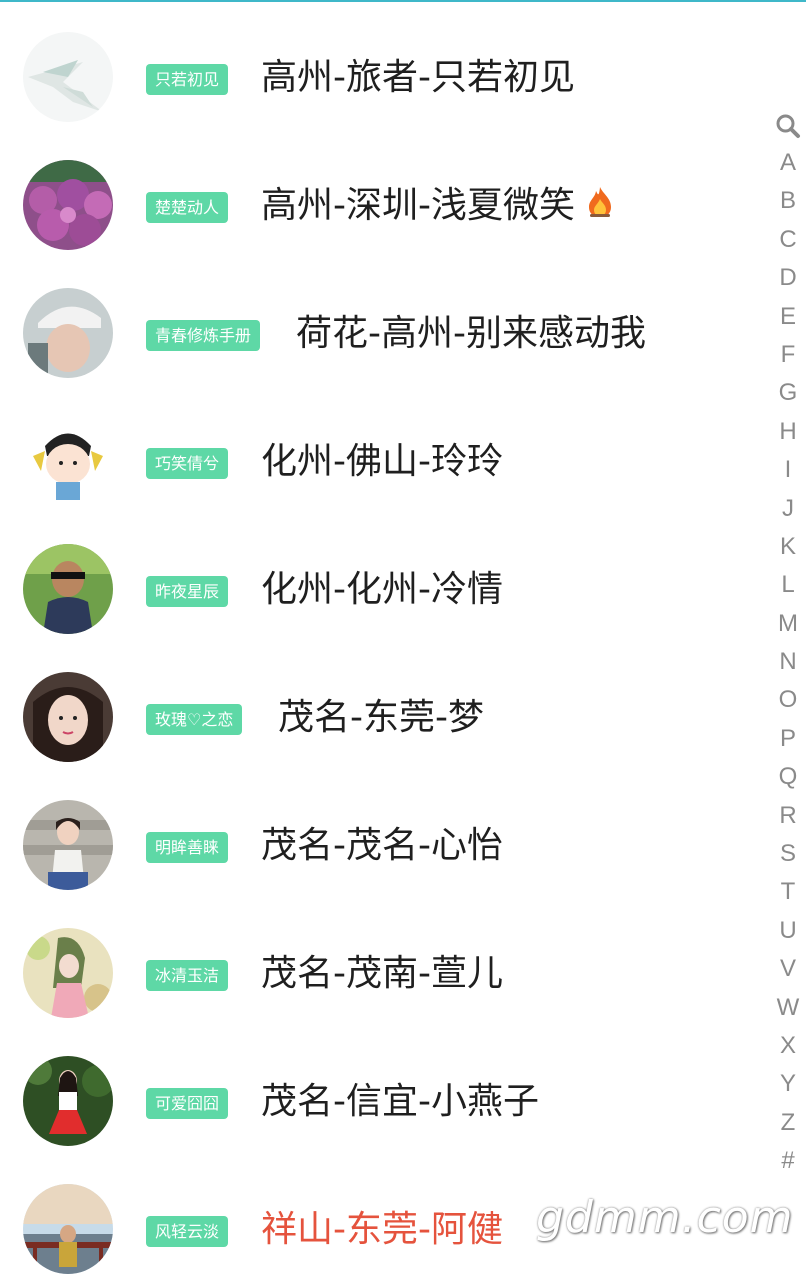  I want to click on index-letter: #, so click(788, 1161).